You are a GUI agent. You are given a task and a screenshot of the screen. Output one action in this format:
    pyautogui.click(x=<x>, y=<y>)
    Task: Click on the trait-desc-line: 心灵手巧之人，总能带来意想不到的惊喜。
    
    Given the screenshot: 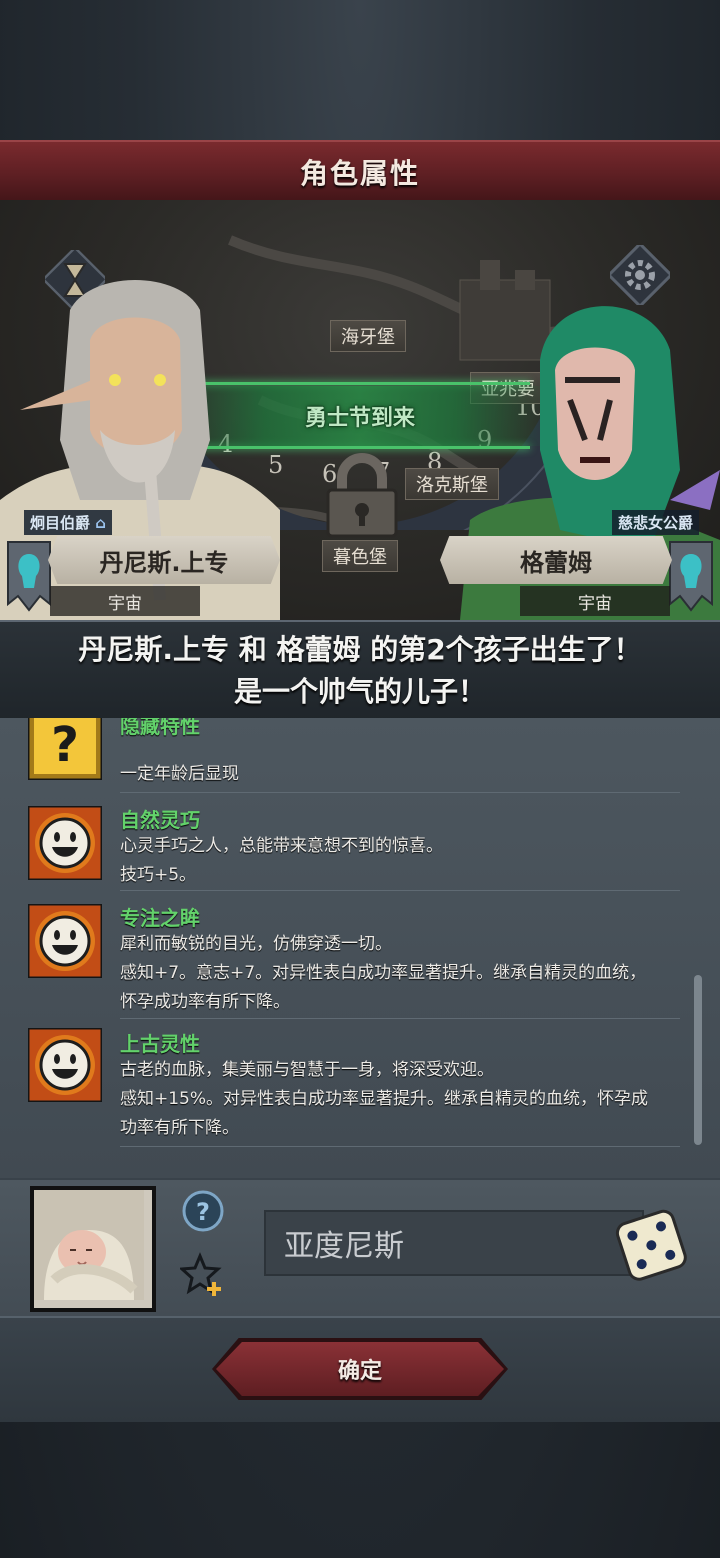 What is the action you would take?
    pyautogui.click(x=281, y=846)
    